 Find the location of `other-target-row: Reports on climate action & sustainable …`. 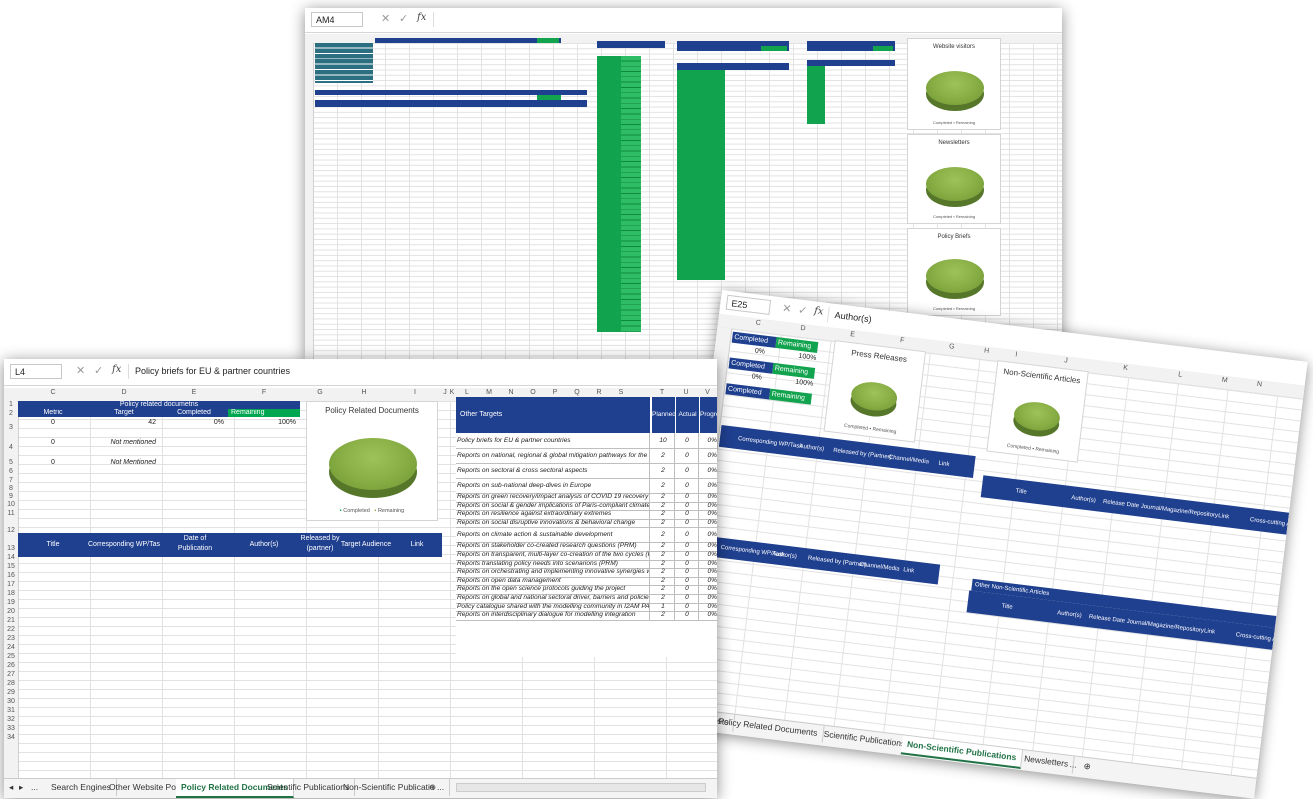

other-target-row: Reports on climate action & sustainable … is located at coordinates (586, 535).